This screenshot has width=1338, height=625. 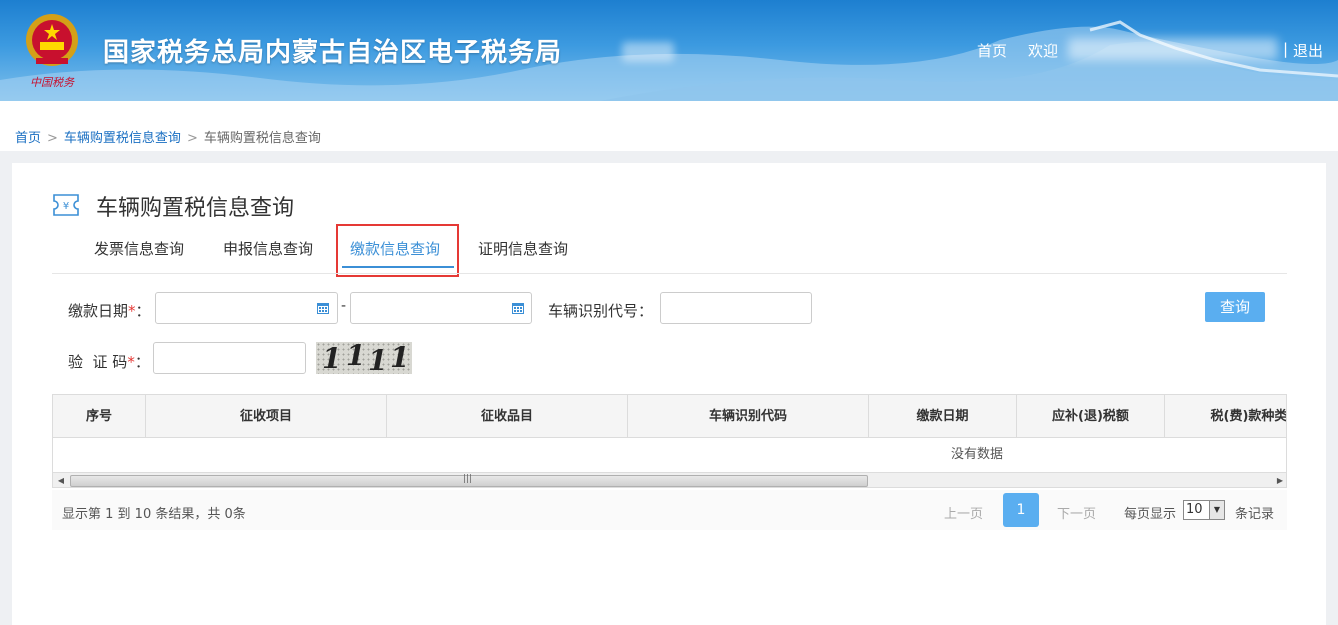 What do you see at coordinates (1194, 509) in the screenshot?
I see `per-page-value: 10` at bounding box center [1194, 509].